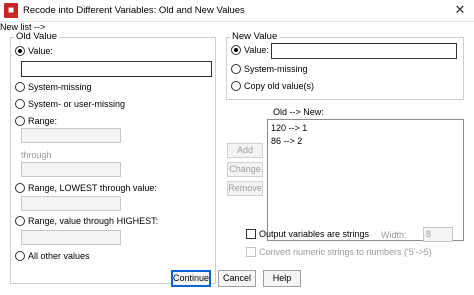  Describe the element at coordinates (298, 112) in the screenshot. I see `old-new-label: Old --> New:` at that location.